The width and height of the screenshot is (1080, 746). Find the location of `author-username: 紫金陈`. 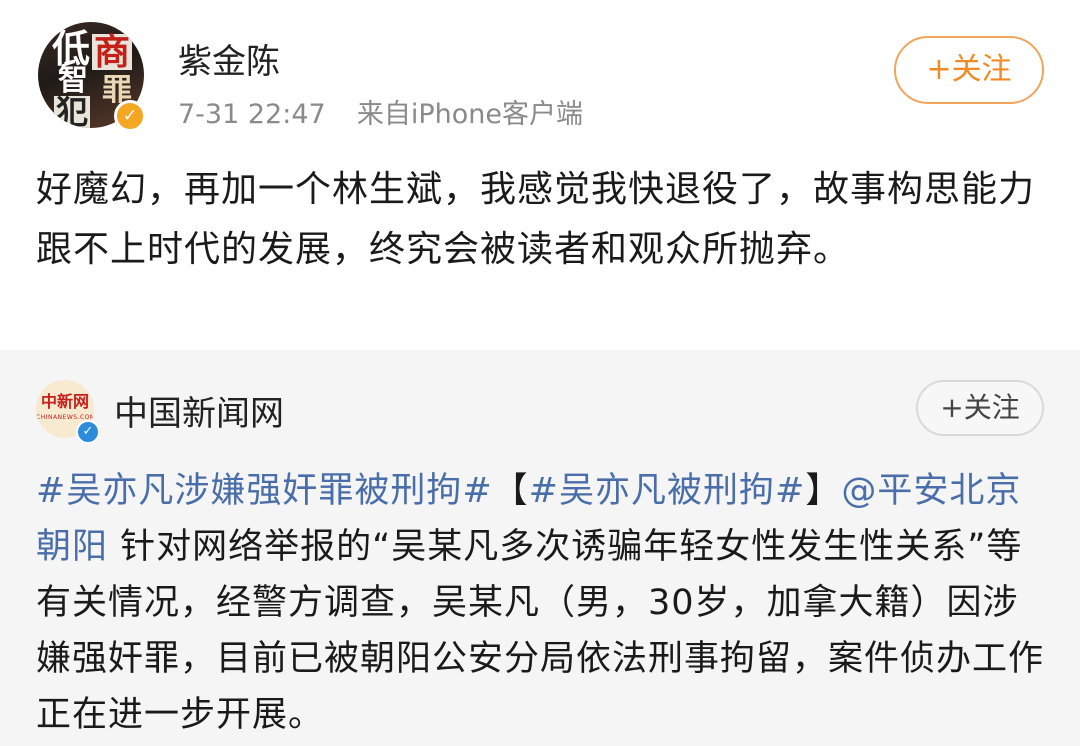

author-username: 紫金陈 is located at coordinates (229, 58).